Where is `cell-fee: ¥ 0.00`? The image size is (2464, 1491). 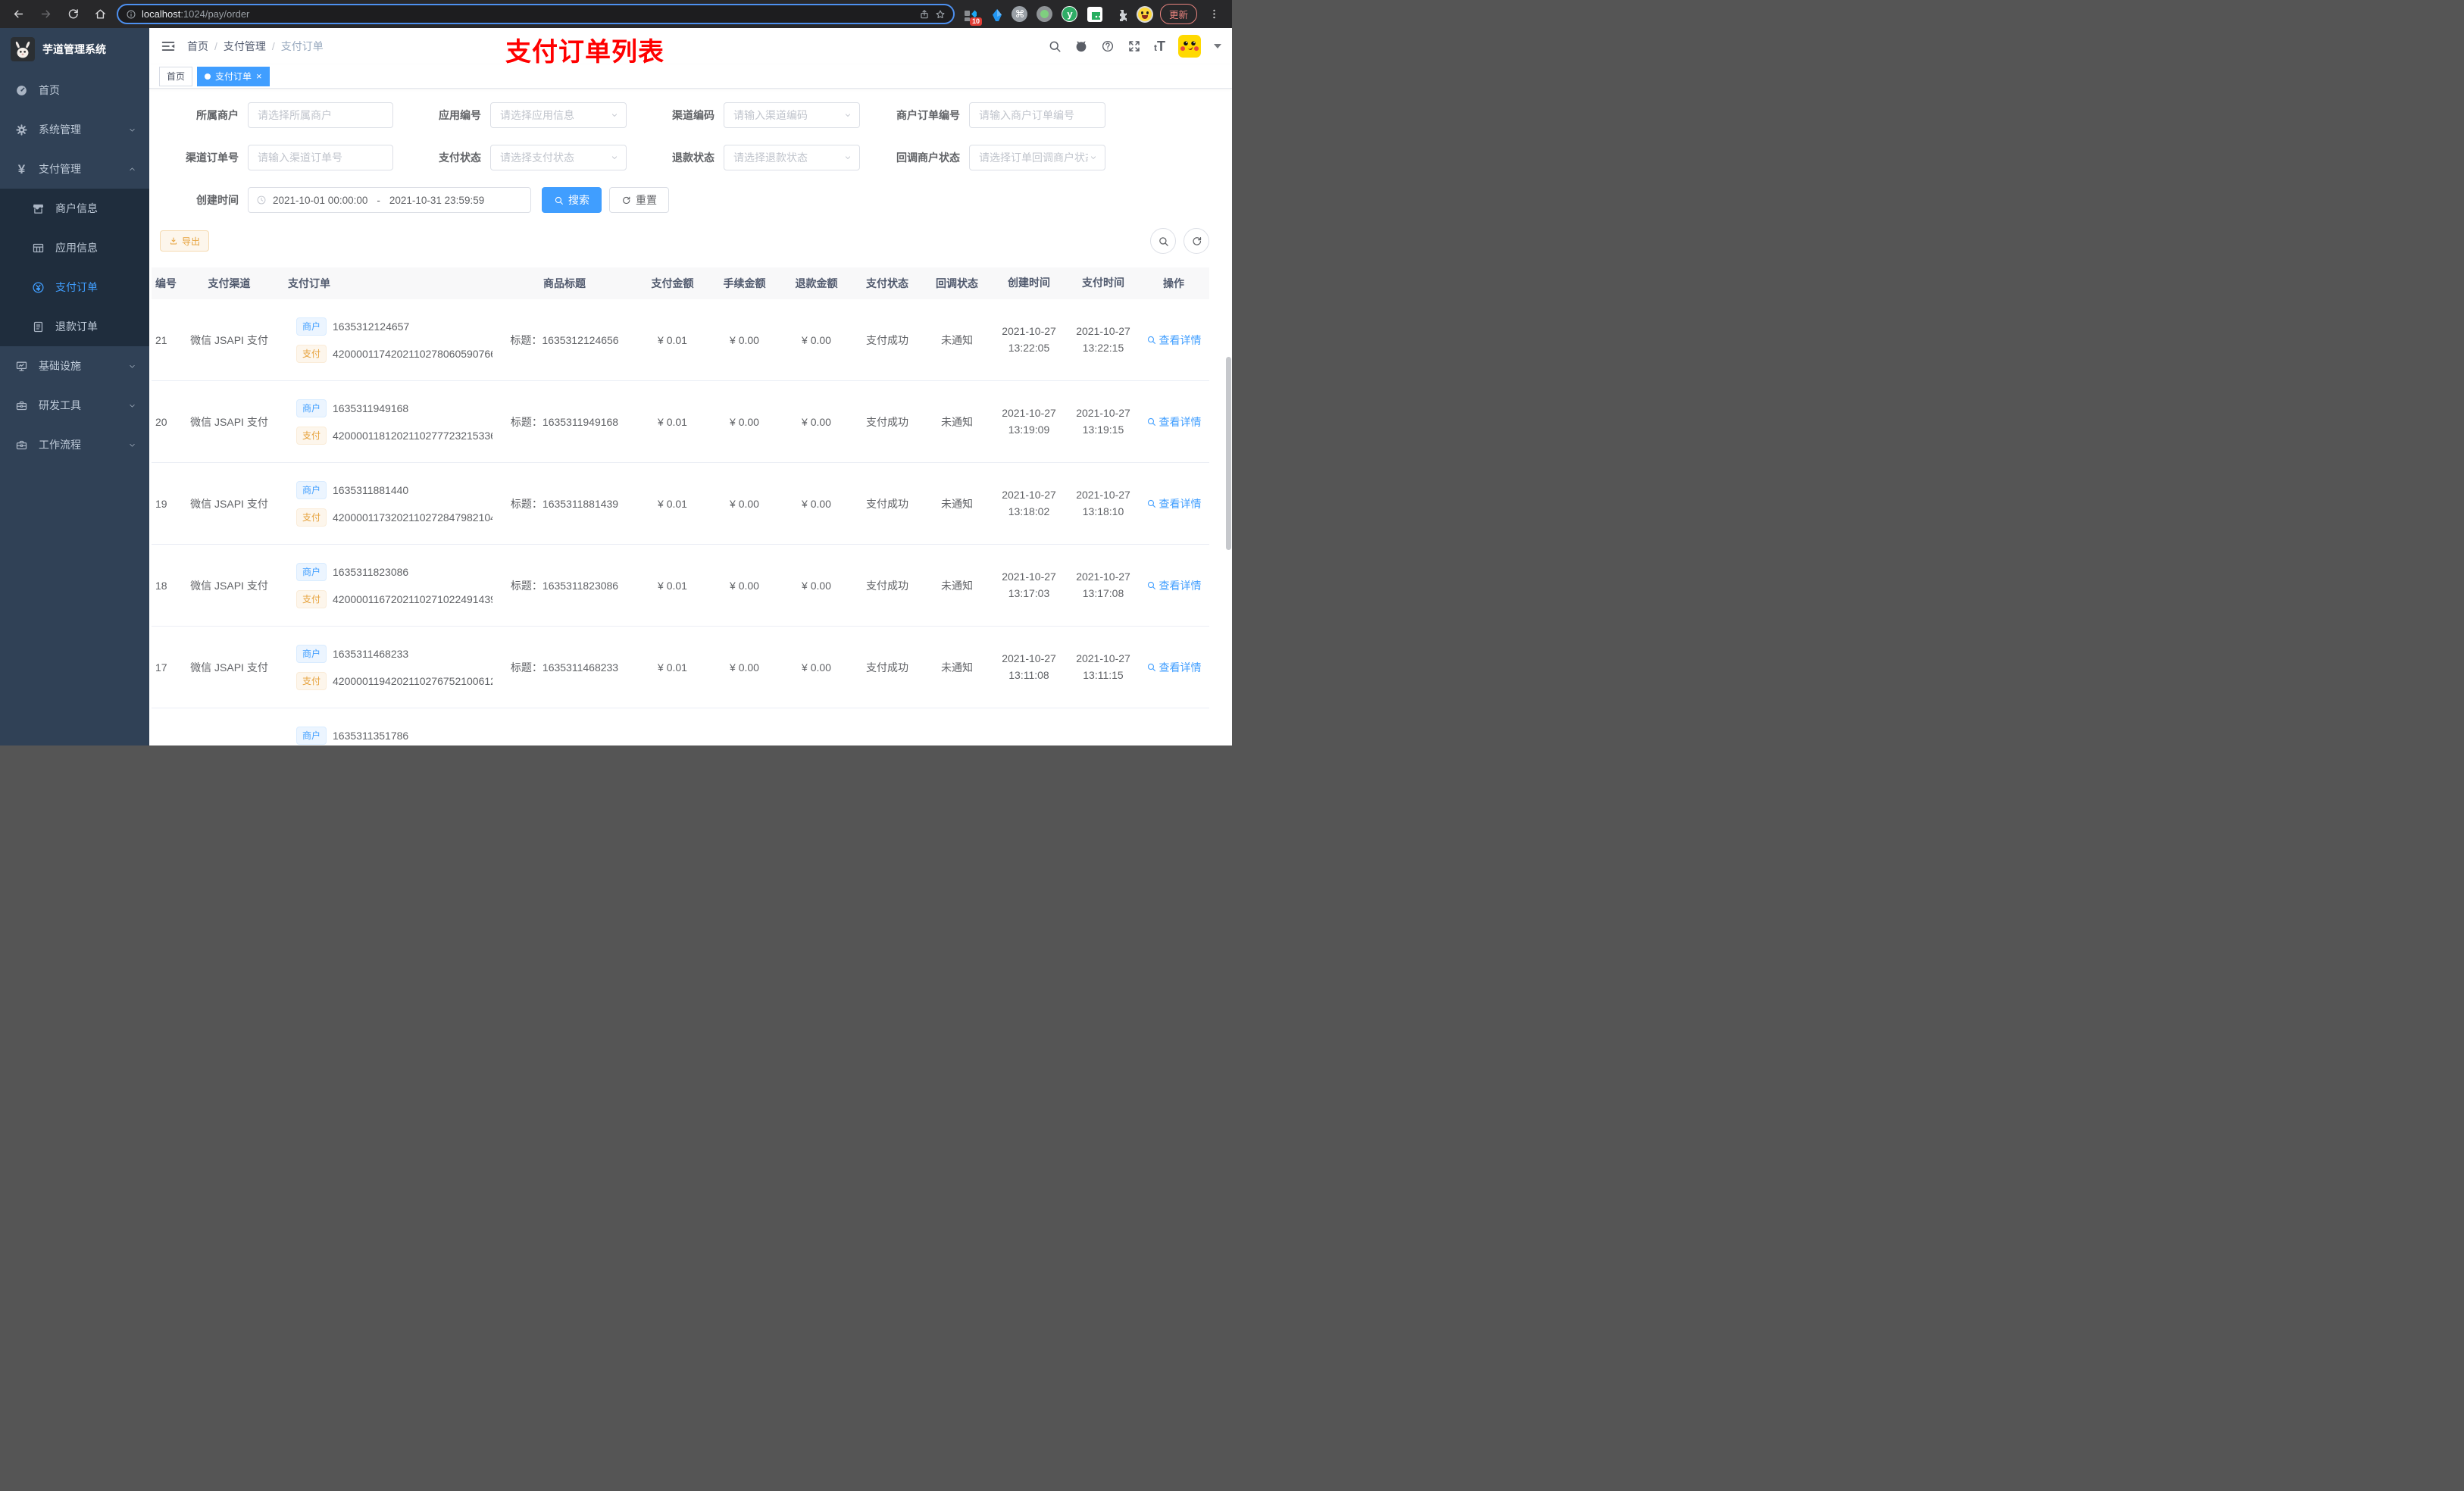 cell-fee: ¥ 0.00 is located at coordinates (744, 503).